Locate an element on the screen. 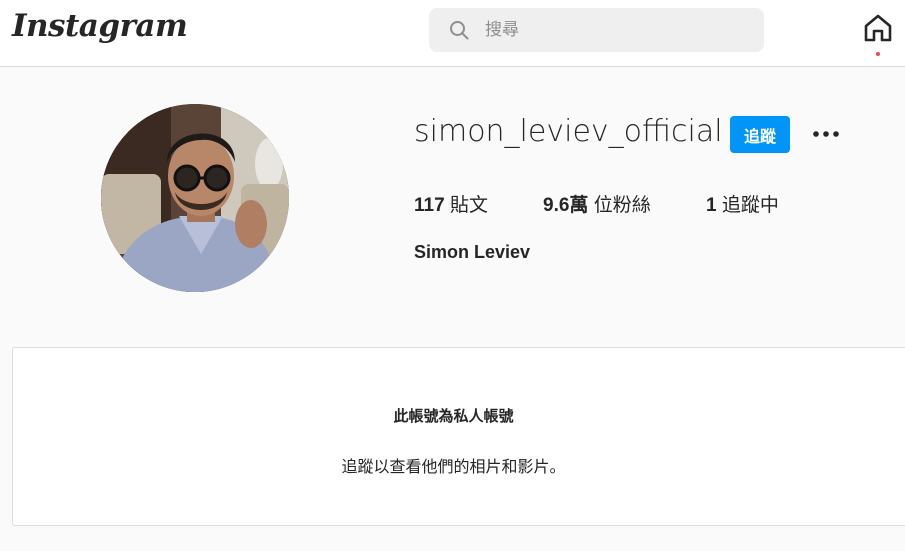  posts-count: 117 貼文 is located at coordinates (451, 203).